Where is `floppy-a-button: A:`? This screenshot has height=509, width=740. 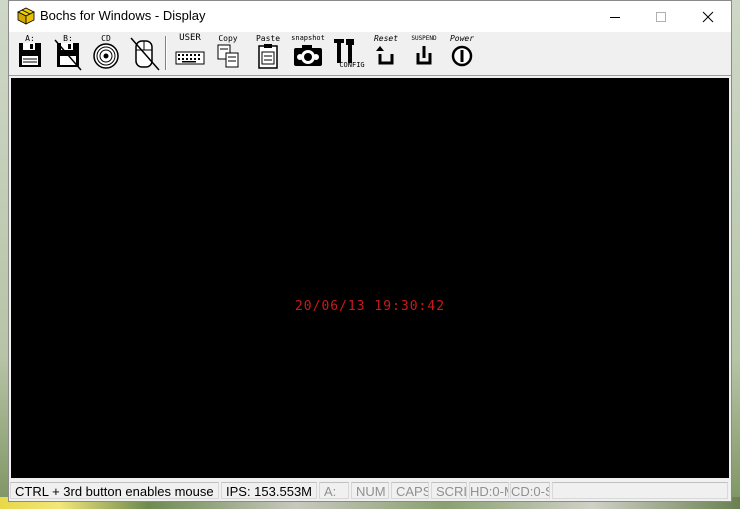
floppy-a-button: A: is located at coordinates (30, 53).